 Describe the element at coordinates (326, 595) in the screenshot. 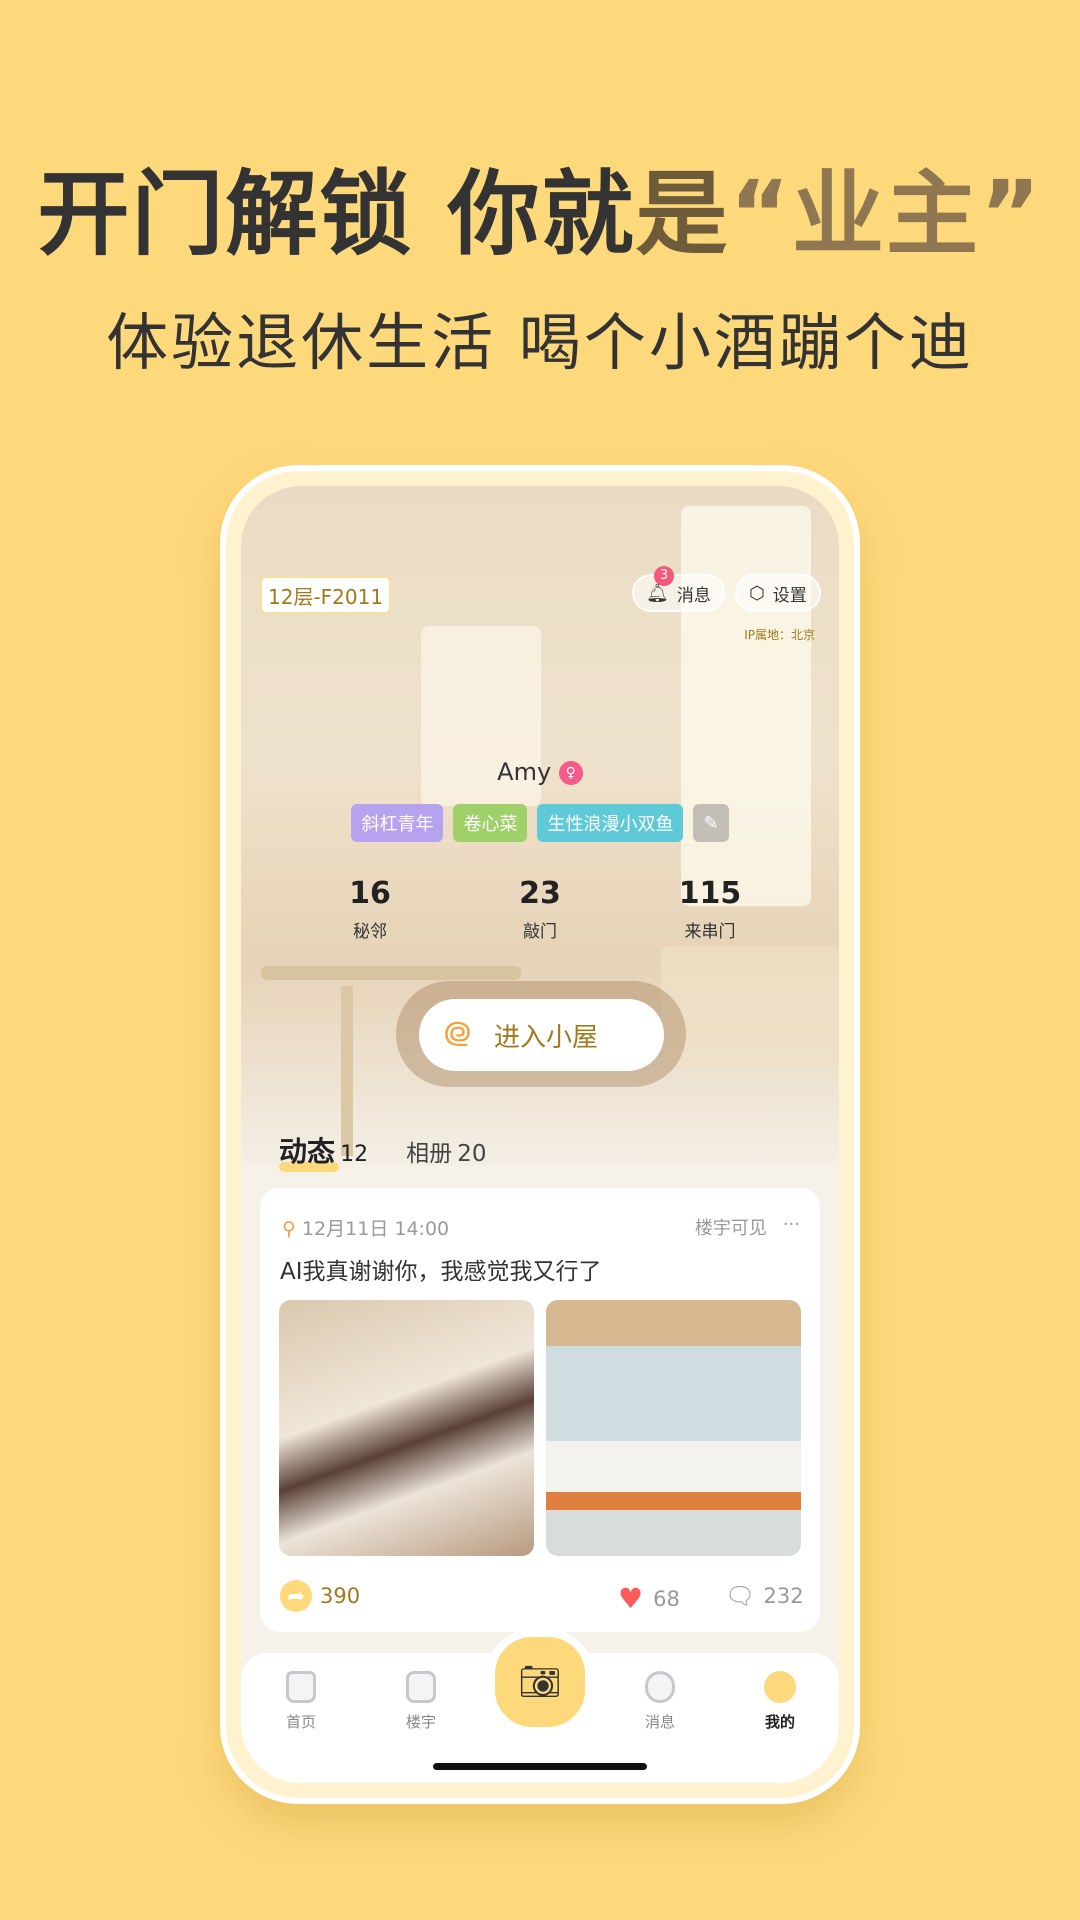

I see `floor-tag: 12层-F2011` at that location.